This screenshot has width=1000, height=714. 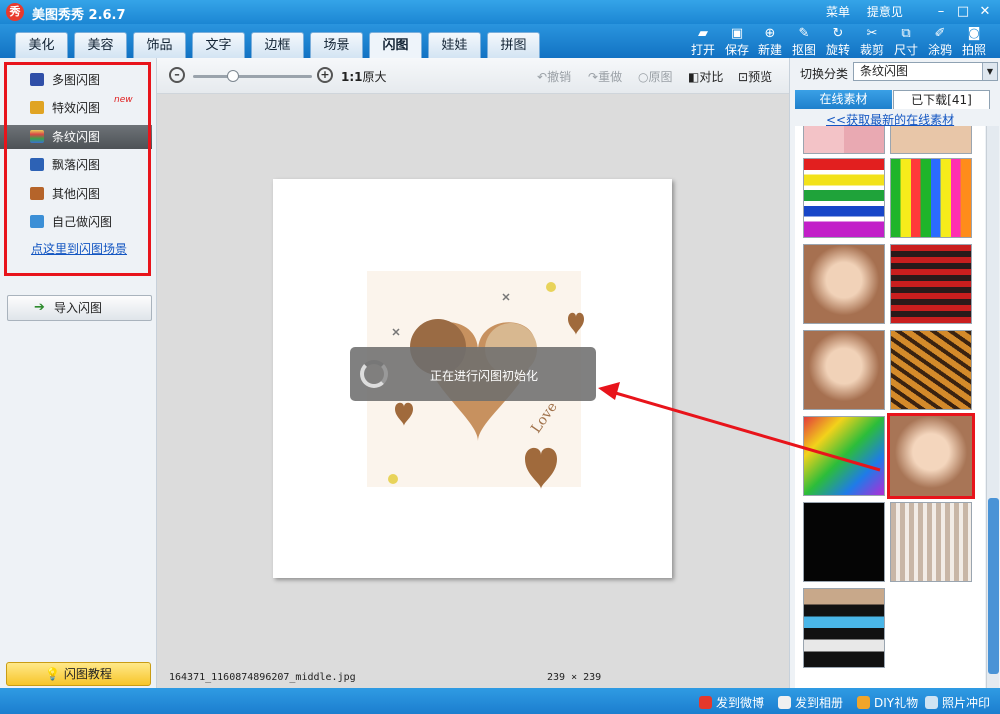 I want to click on menu-link: 菜单, so click(x=838, y=12).